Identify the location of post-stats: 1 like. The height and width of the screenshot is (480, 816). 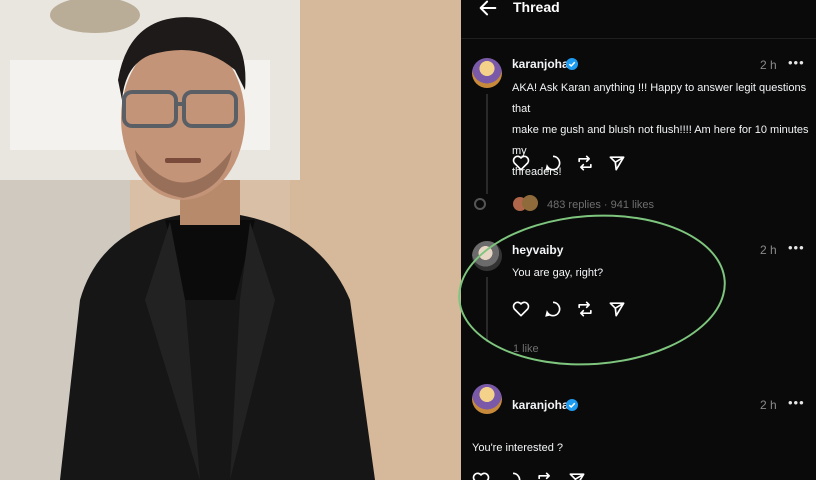
(526, 349).